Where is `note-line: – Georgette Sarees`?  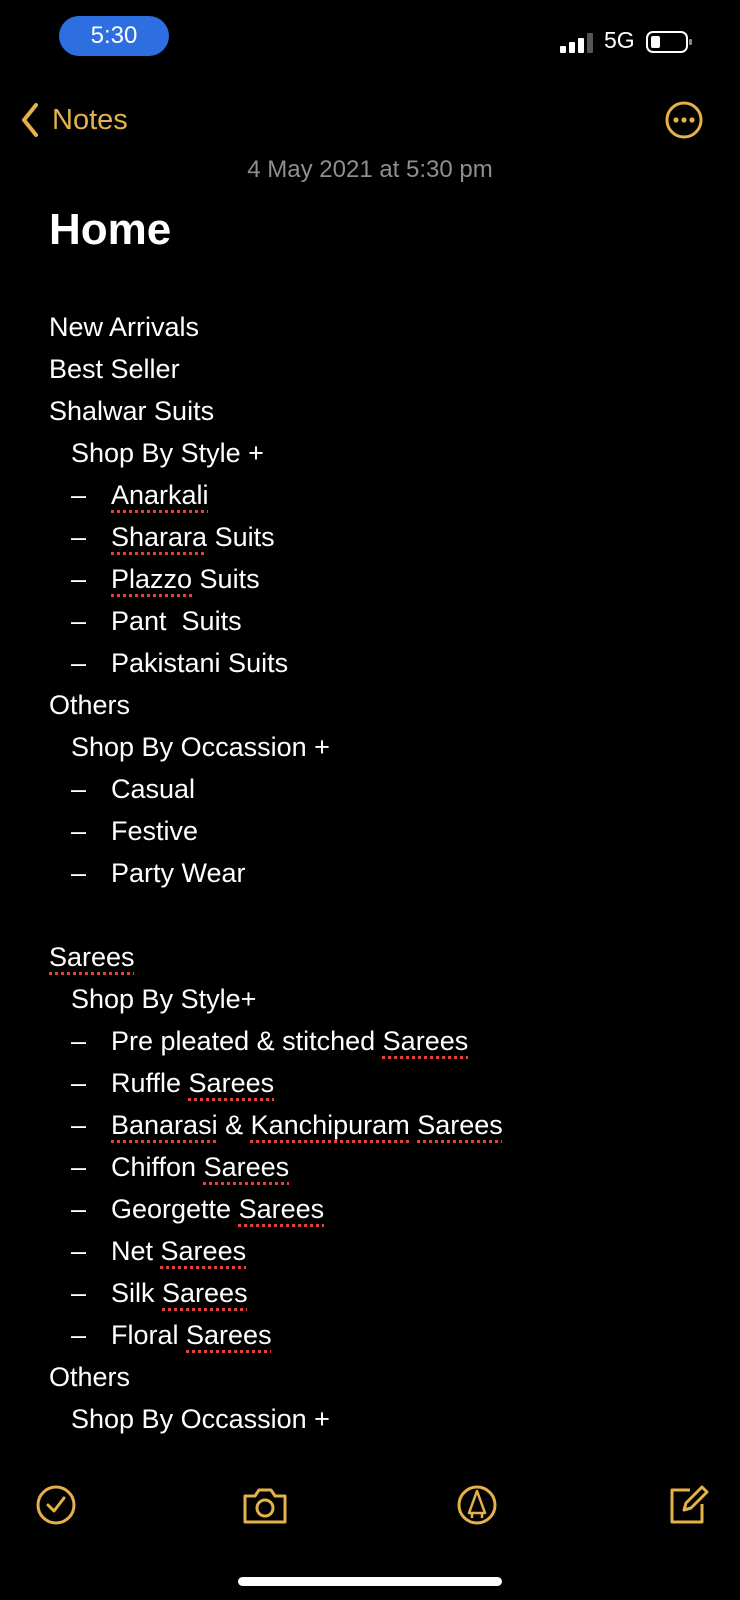 note-line: – Georgette Sarees is located at coordinates (379, 1209).